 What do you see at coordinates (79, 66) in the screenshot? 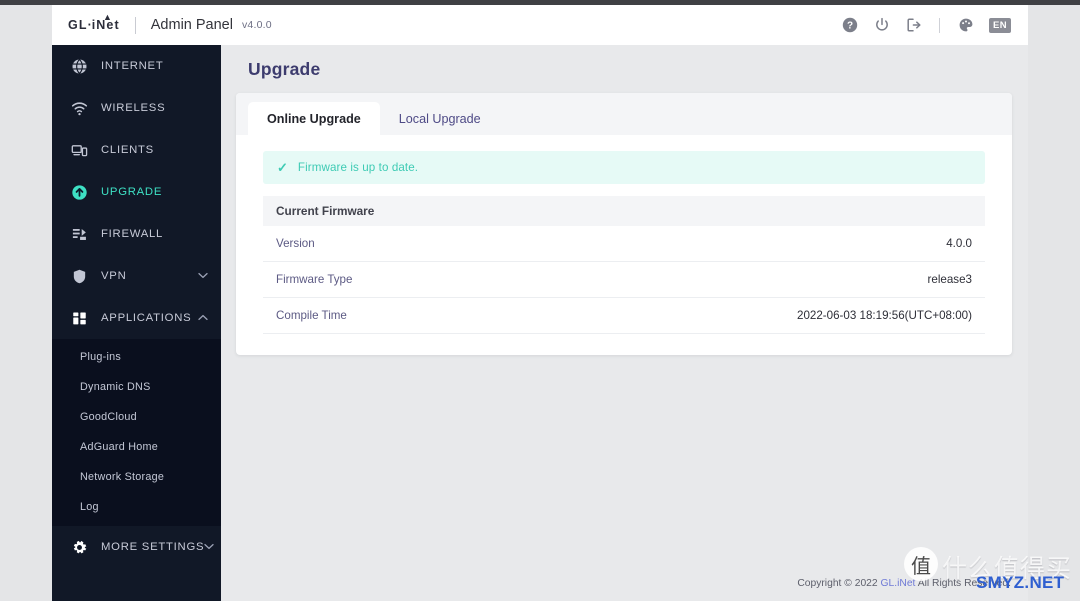
I see `globe-icon` at bounding box center [79, 66].